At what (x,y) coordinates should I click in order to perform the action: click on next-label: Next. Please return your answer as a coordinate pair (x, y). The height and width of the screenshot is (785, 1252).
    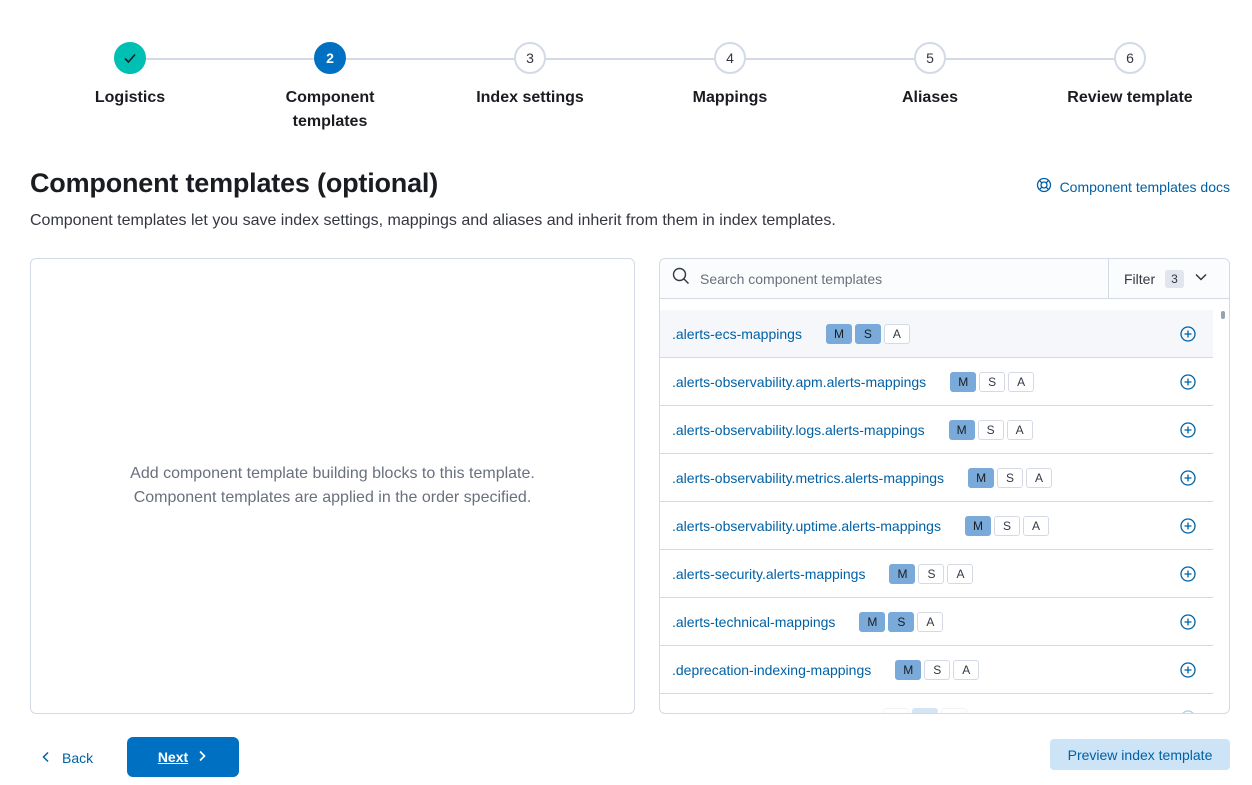
    Looking at the image, I should click on (173, 757).